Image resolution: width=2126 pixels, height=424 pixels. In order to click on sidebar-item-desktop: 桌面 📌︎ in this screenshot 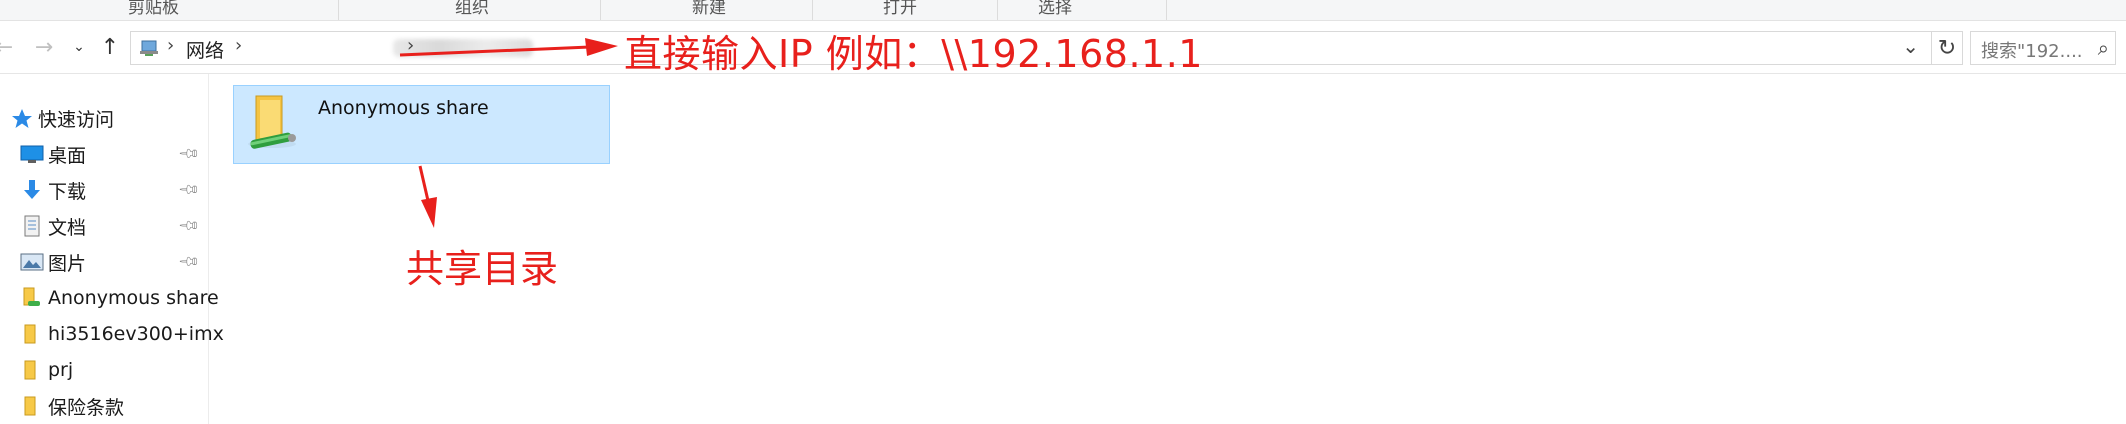, I will do `click(104, 154)`.